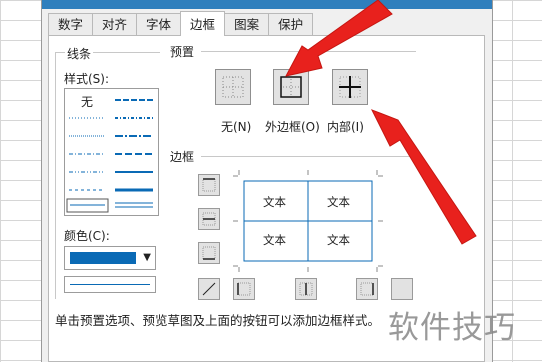 This screenshot has width=542, height=362. Describe the element at coordinates (182, 52) in the screenshot. I see `presets-title: 预置` at that location.